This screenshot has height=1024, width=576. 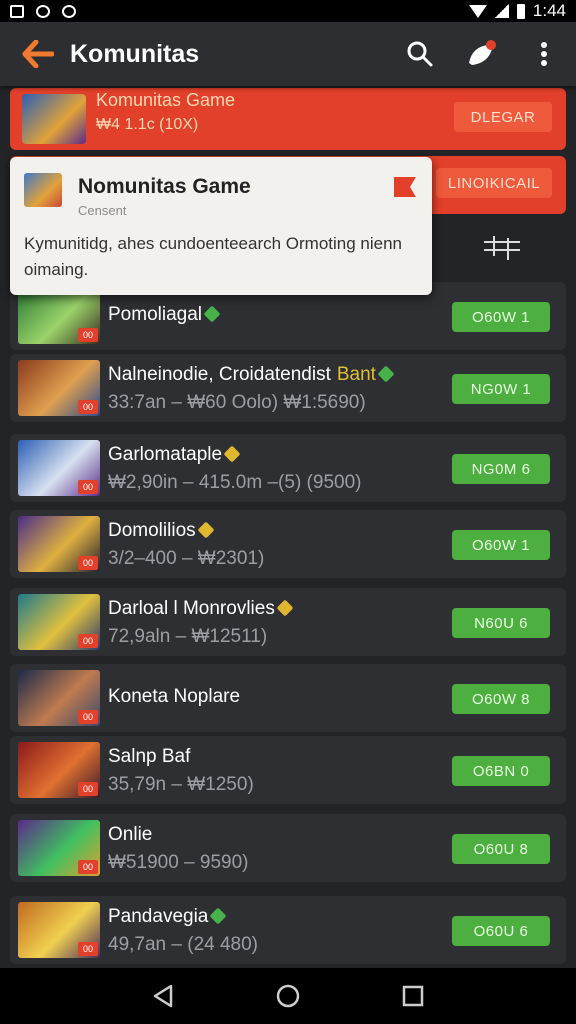 I want to click on search-button, so click(x=420, y=54).